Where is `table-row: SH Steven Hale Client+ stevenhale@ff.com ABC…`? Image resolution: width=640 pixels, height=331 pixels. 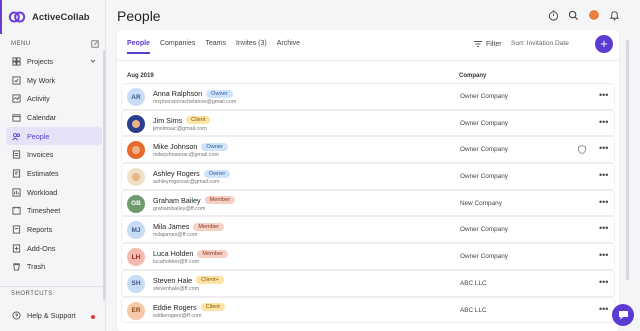 table-row: SH Steven Hale Client+ stevenhale@ff.com ABC… is located at coordinates (368, 283).